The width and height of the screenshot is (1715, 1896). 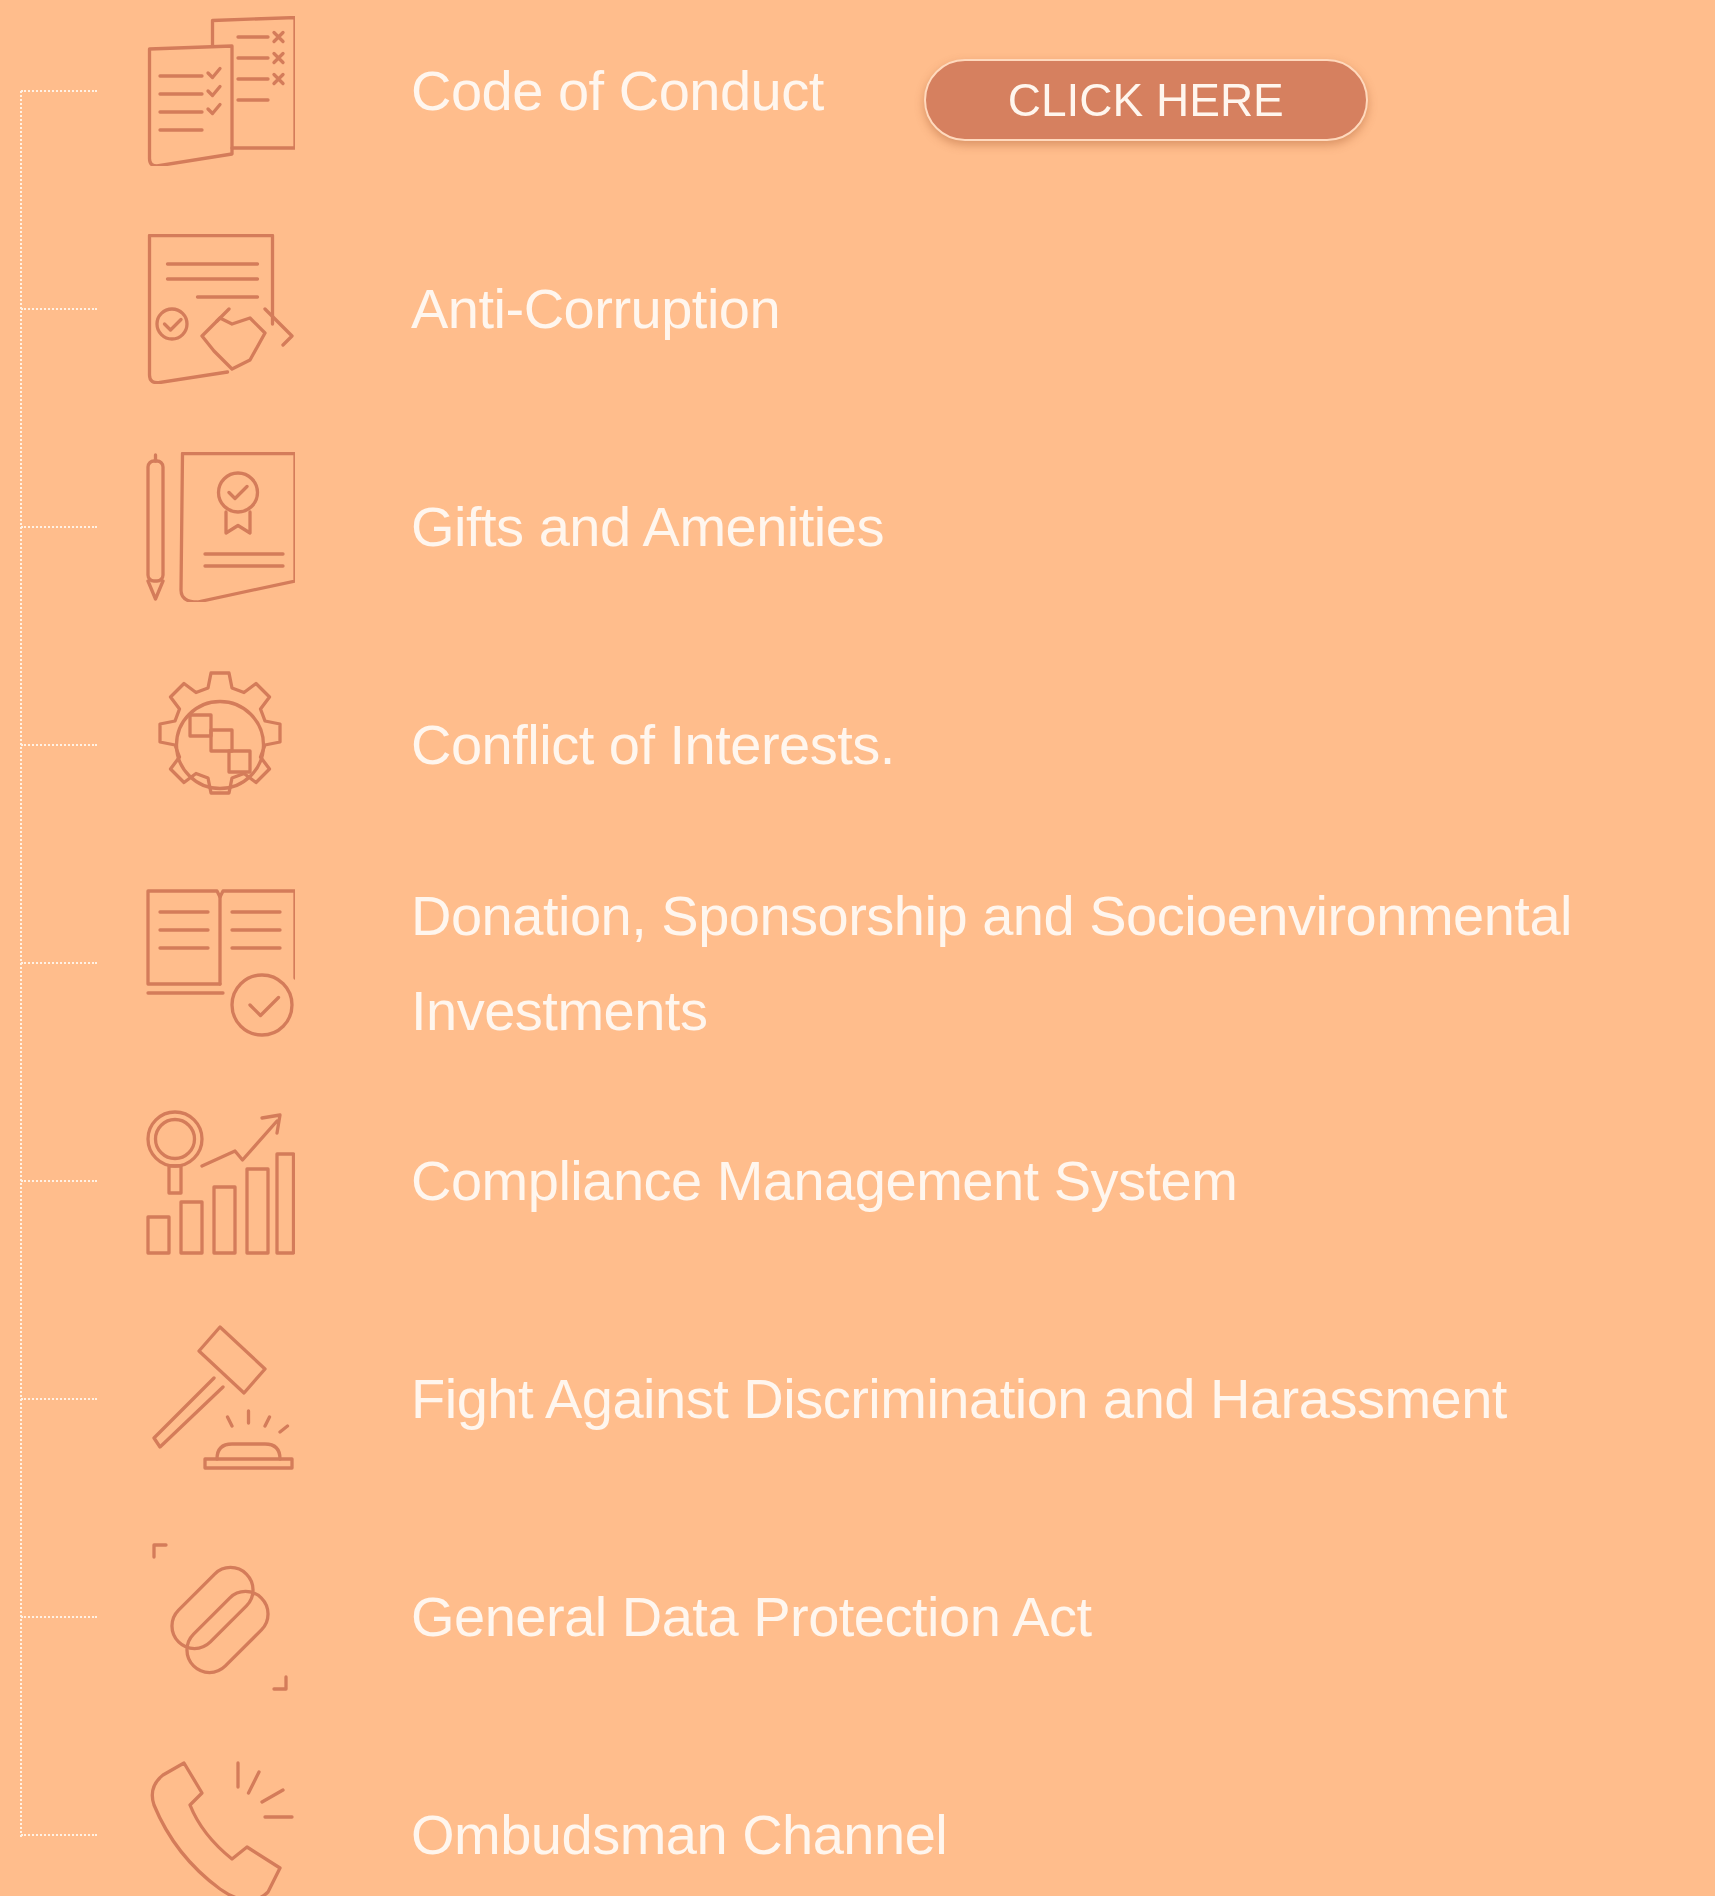 What do you see at coordinates (617, 91) in the screenshot?
I see `item-title: Code of Conduct` at bounding box center [617, 91].